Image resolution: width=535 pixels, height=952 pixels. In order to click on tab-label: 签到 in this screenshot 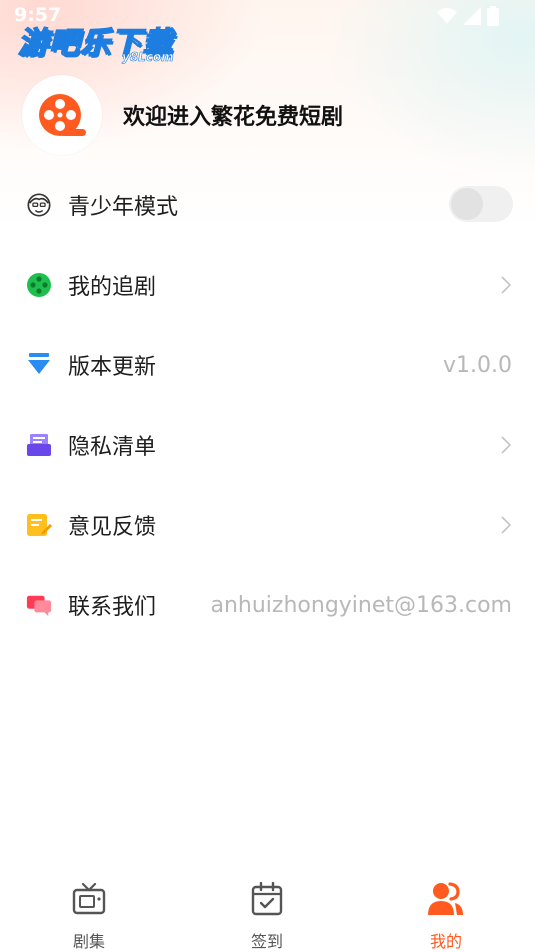, I will do `click(266, 941)`.